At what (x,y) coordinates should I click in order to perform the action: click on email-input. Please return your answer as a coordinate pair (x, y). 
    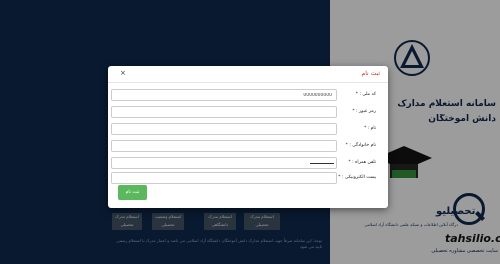
    Looking at the image, I should click on (224, 178).